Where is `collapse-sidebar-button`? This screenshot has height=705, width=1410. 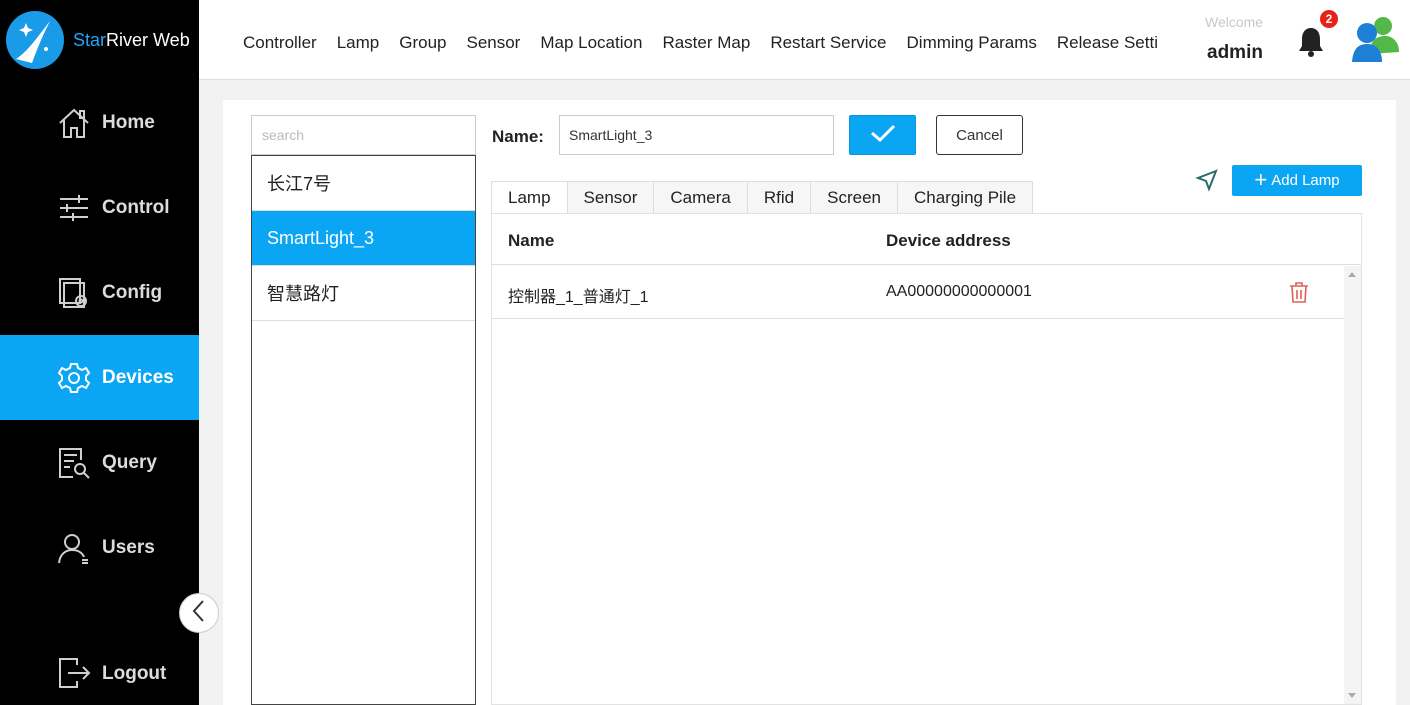
collapse-sidebar-button is located at coordinates (199, 613).